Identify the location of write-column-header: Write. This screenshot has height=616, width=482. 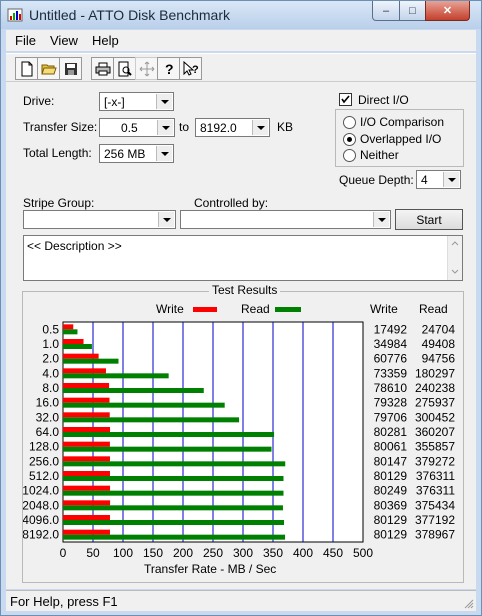
(384, 309).